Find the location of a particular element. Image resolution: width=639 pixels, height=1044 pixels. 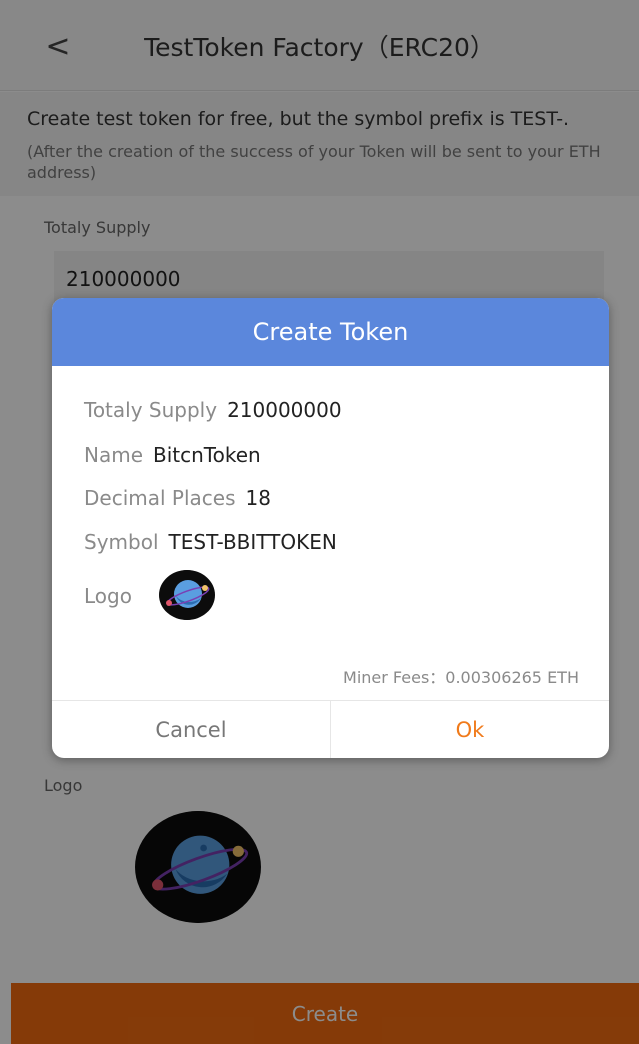

row-value: BitcnToken is located at coordinates (207, 455).